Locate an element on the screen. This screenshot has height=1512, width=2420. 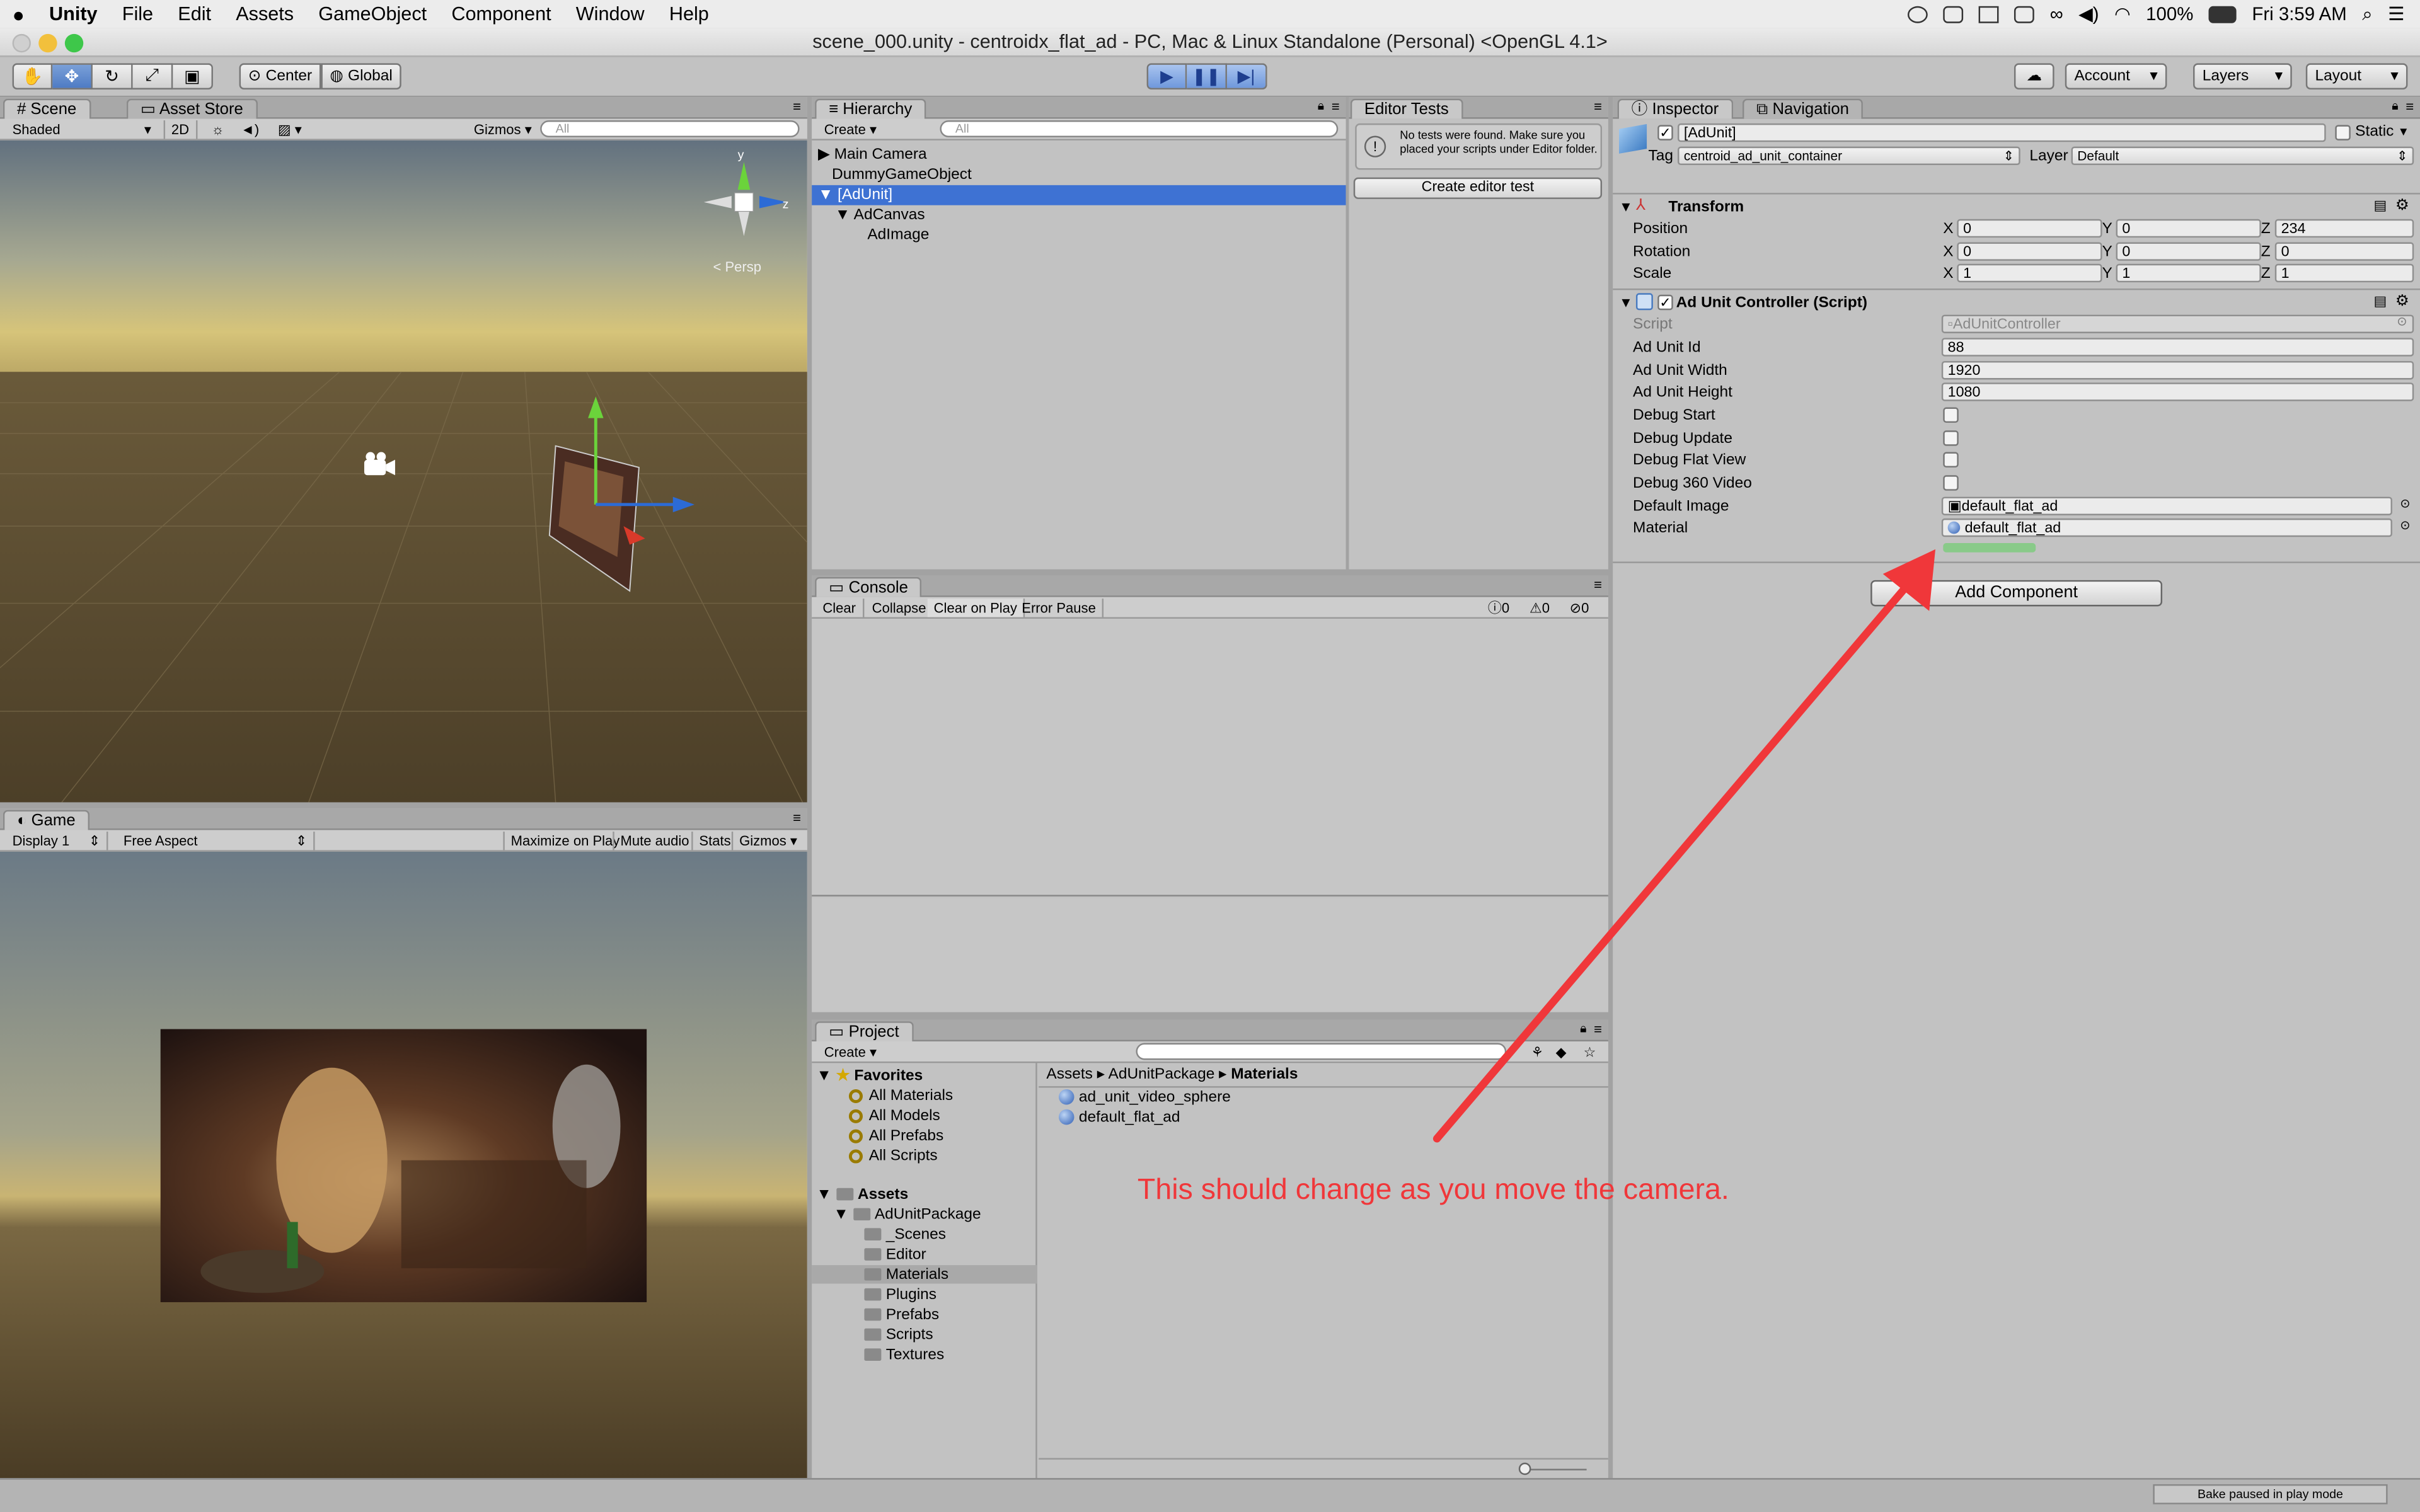
filter-label-icon: ◆ is located at coordinates (1562, 1052).